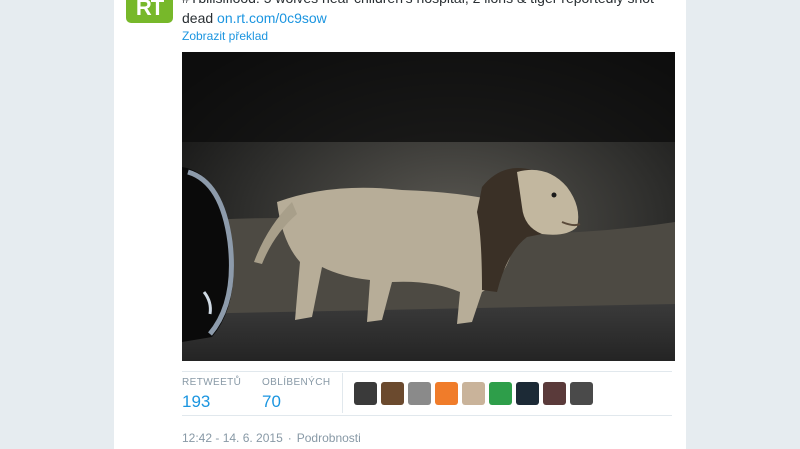 This screenshot has width=800, height=449. I want to click on retweets-label: RETWEETŮ, so click(212, 382).